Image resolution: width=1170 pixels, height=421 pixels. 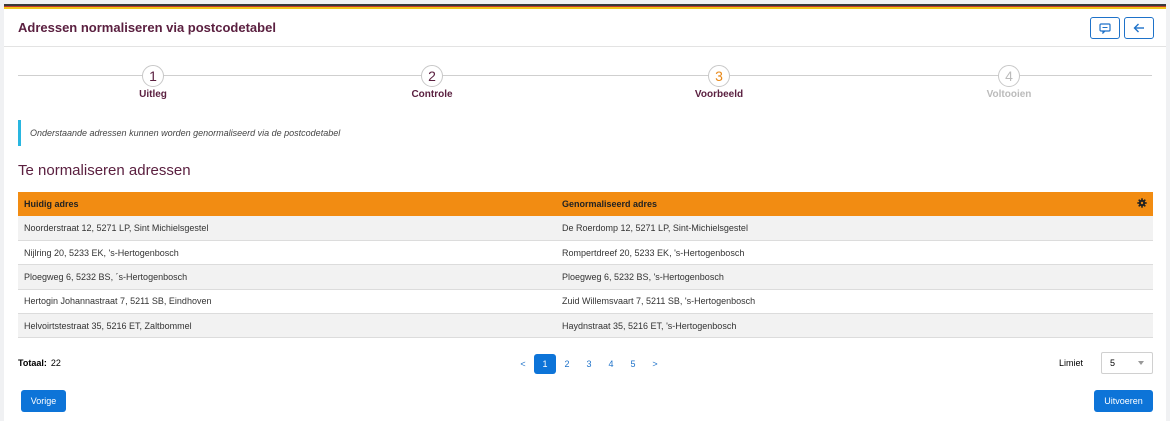 What do you see at coordinates (43, 401) in the screenshot?
I see `previous-button: Vorige` at bounding box center [43, 401].